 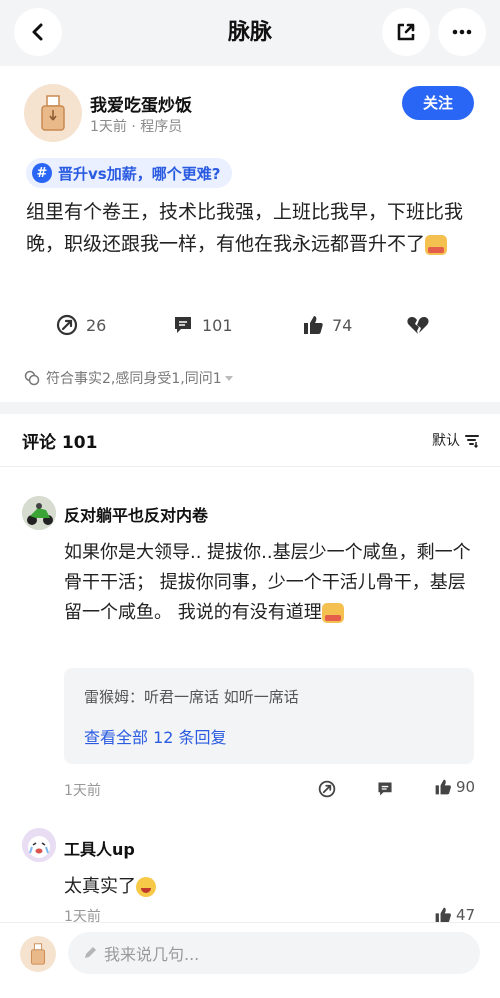 I want to click on comments-title: 评论 101, so click(x=60, y=443).